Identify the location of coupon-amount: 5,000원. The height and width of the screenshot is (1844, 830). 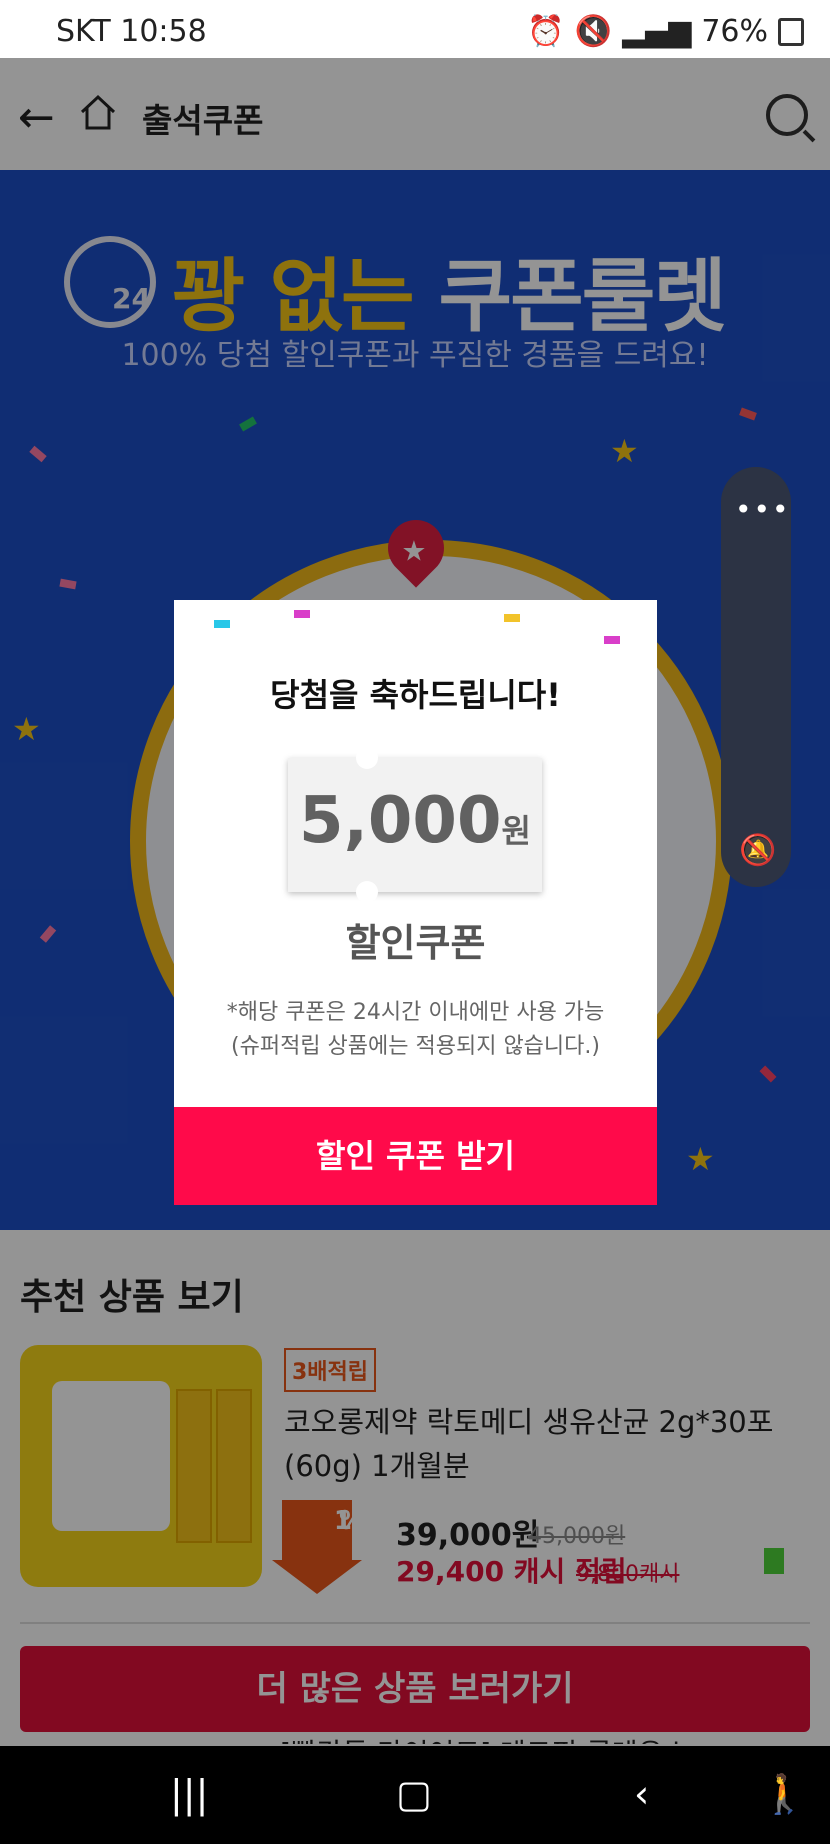
(415, 821).